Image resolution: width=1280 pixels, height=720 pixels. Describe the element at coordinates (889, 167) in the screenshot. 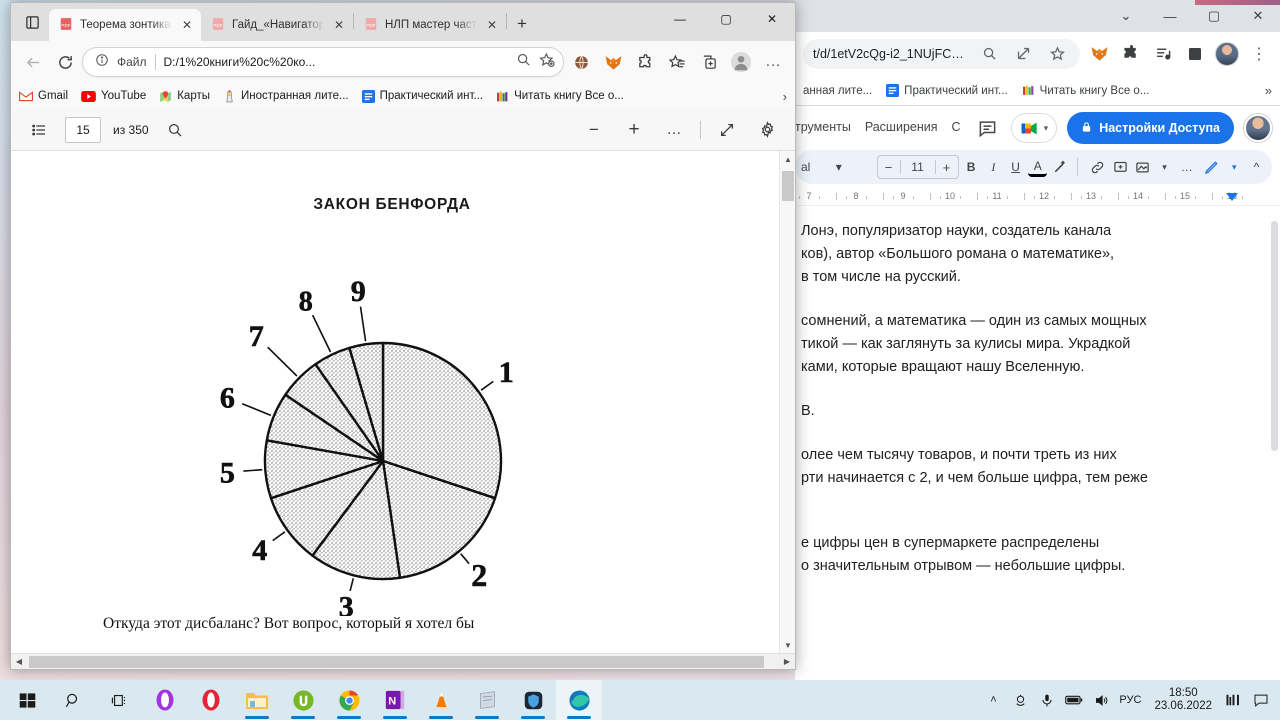

I see `font-size-decrease: −` at that location.